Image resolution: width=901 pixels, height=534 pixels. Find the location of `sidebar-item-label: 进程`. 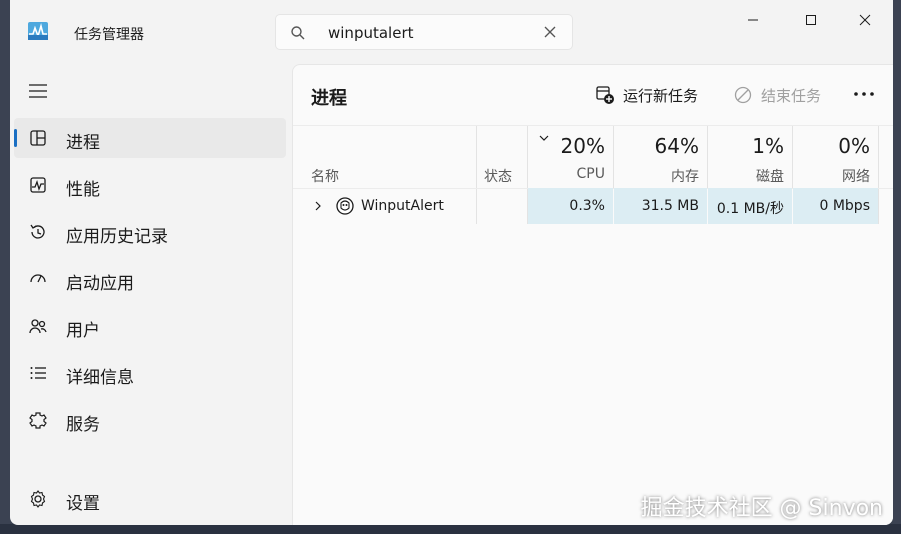

sidebar-item-label: 进程 is located at coordinates (83, 143).